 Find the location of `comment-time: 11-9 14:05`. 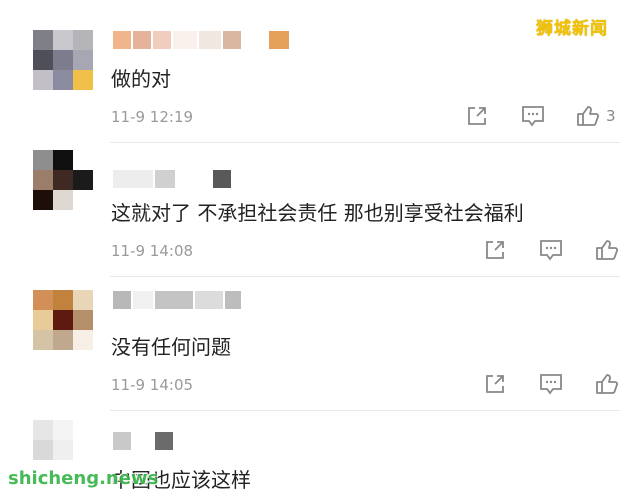

comment-time: 11-9 14:05 is located at coordinates (152, 385).